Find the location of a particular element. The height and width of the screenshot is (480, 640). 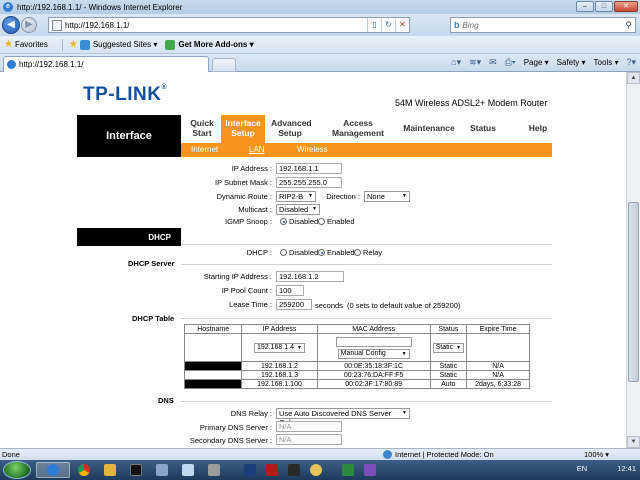

multicast-select: Disabled is located at coordinates (298, 209).